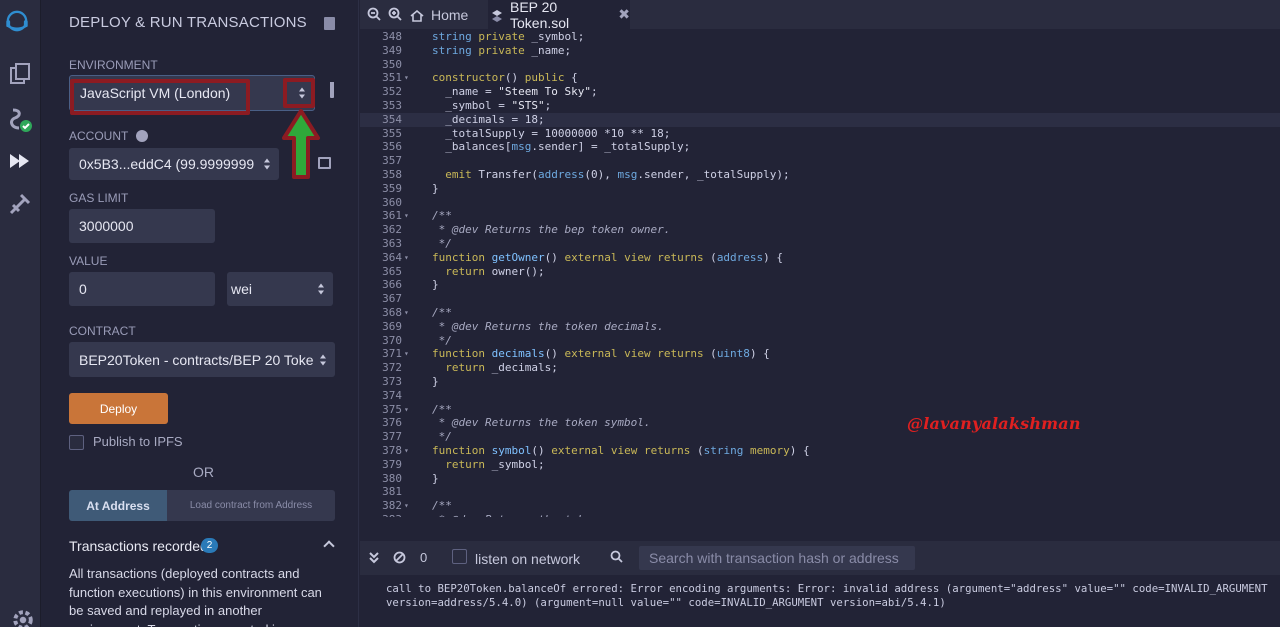 This screenshot has width=1280, height=627. I want to click on line-number: 348, so click(392, 36).